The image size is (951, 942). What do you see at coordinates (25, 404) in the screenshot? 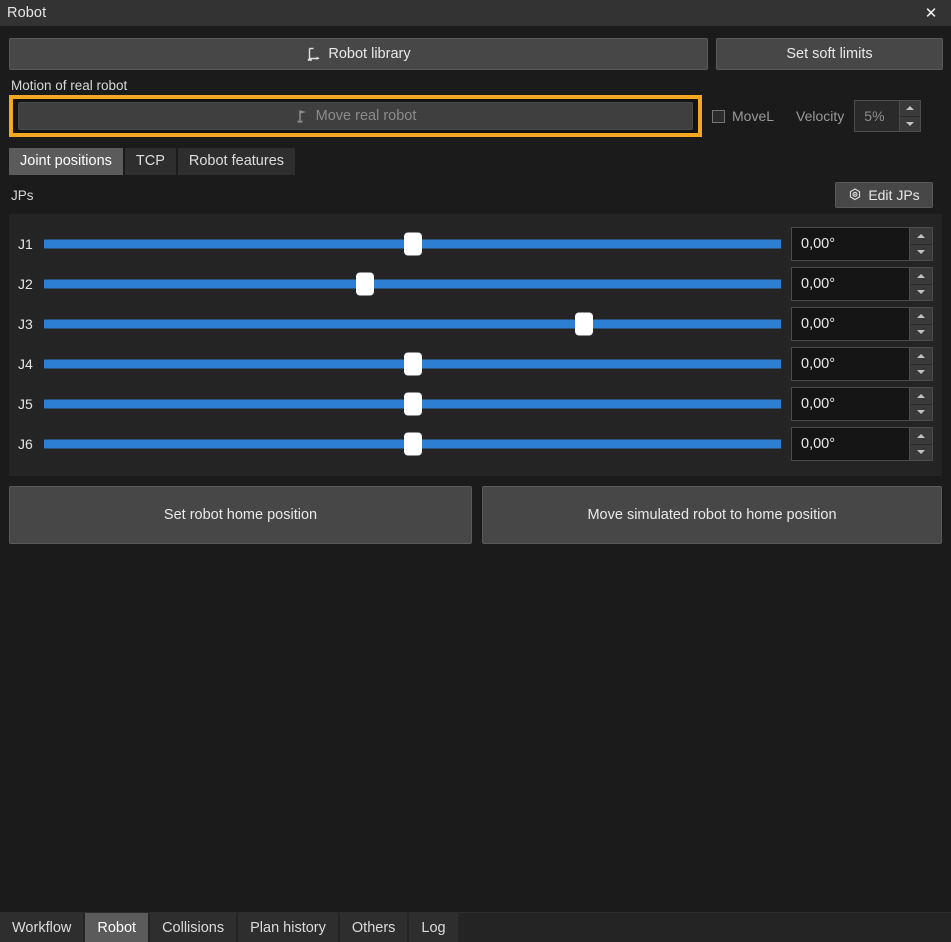
I see `joint-label-j5: J5` at bounding box center [25, 404].